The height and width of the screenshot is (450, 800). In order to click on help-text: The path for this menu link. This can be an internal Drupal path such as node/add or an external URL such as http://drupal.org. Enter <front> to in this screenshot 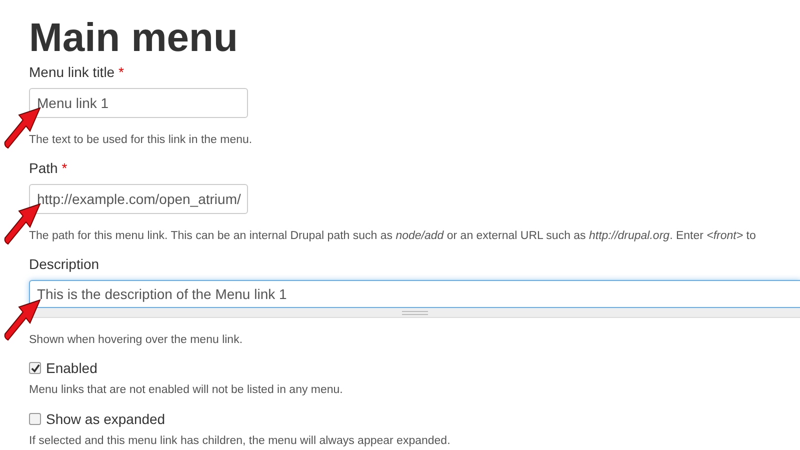, I will do `click(393, 236)`.